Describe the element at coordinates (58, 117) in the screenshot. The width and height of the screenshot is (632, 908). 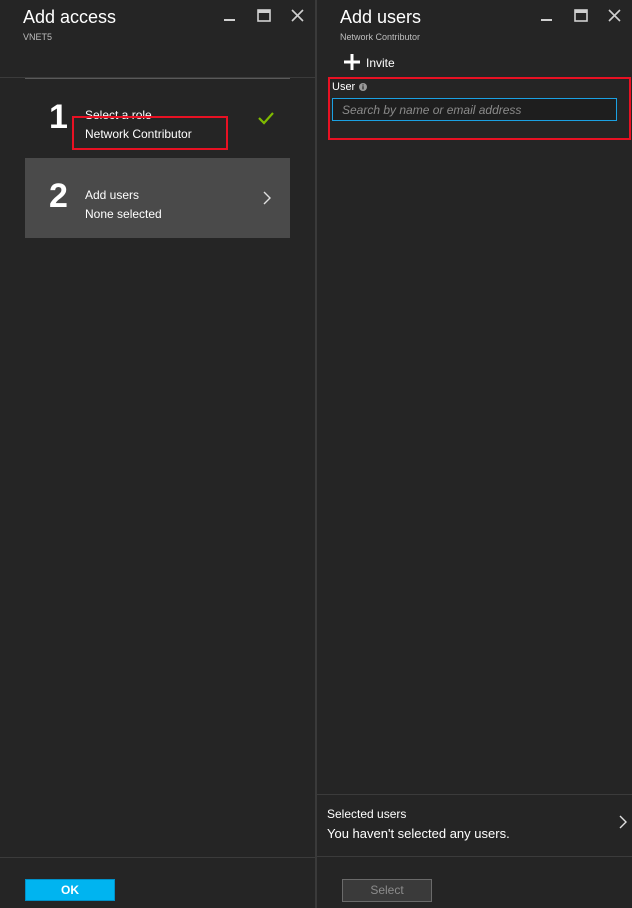
I see `step-number: 1` at that location.